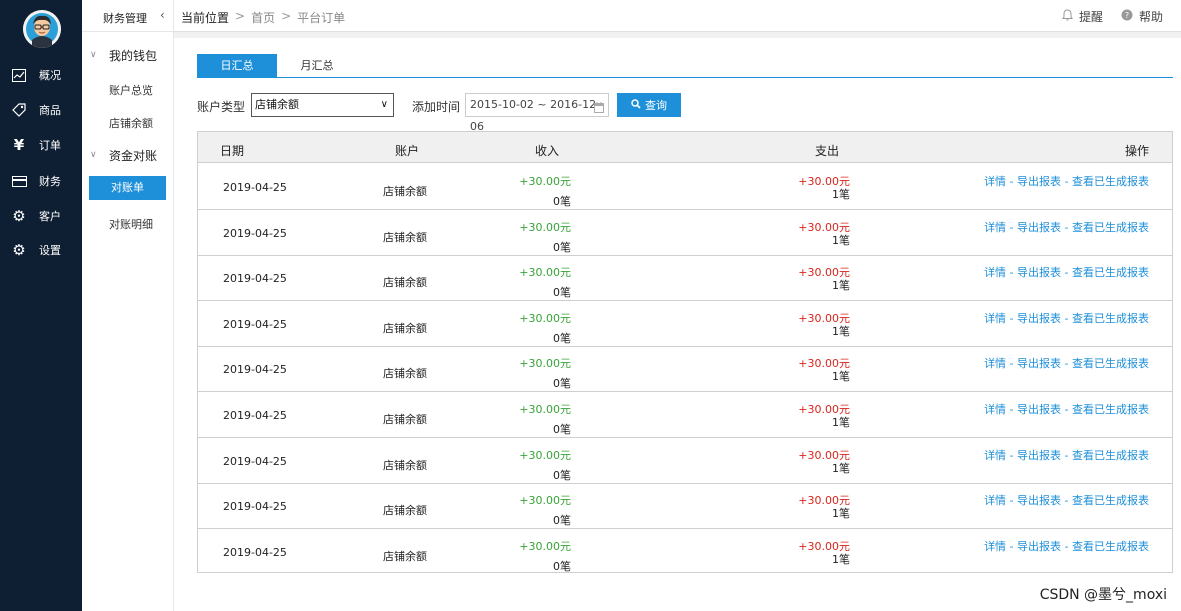 The image size is (1181, 611). Describe the element at coordinates (221, 107) in the screenshot. I see `account-type-label: 账户类型` at that location.